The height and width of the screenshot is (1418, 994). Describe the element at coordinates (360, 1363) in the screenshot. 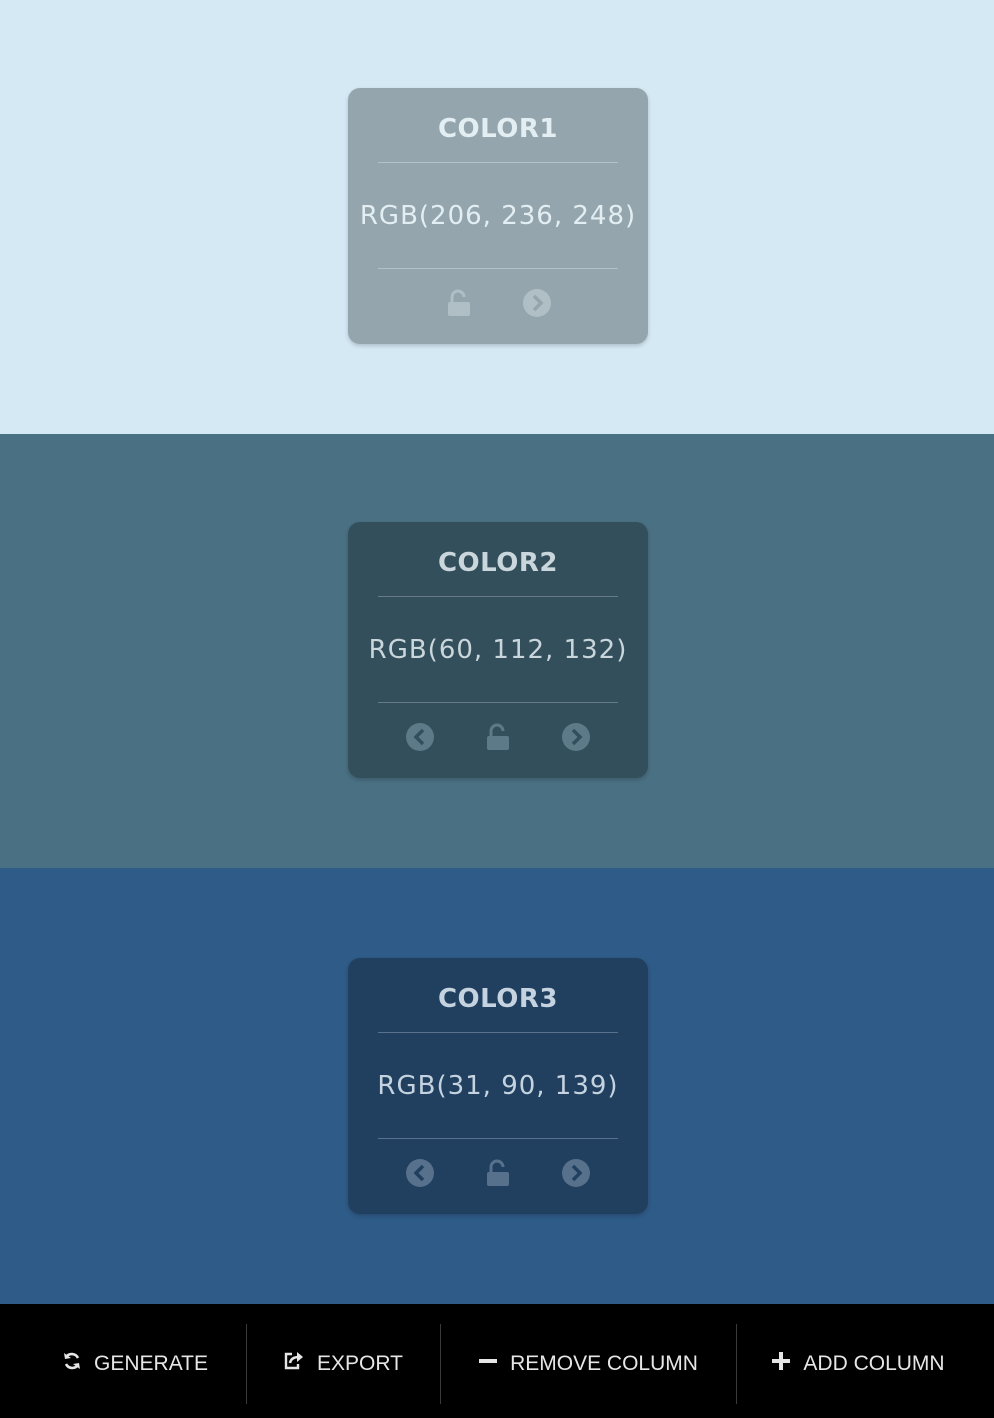

I see `export-label: EXPORT` at that location.